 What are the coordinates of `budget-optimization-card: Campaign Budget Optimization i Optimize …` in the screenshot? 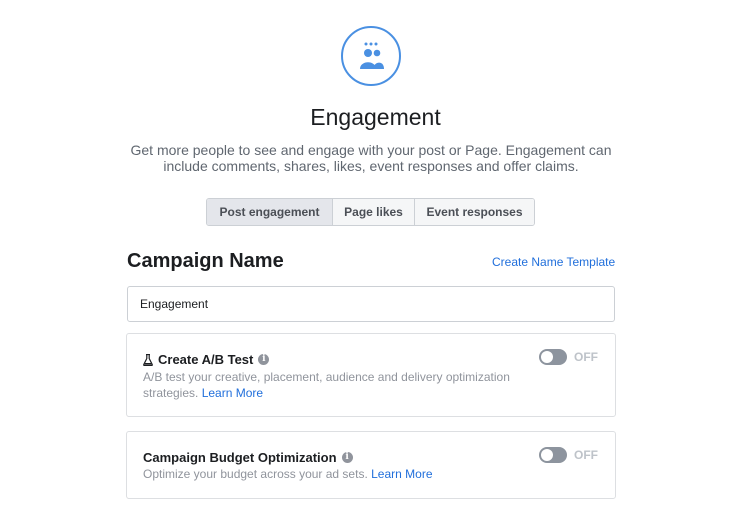 It's located at (371, 465).